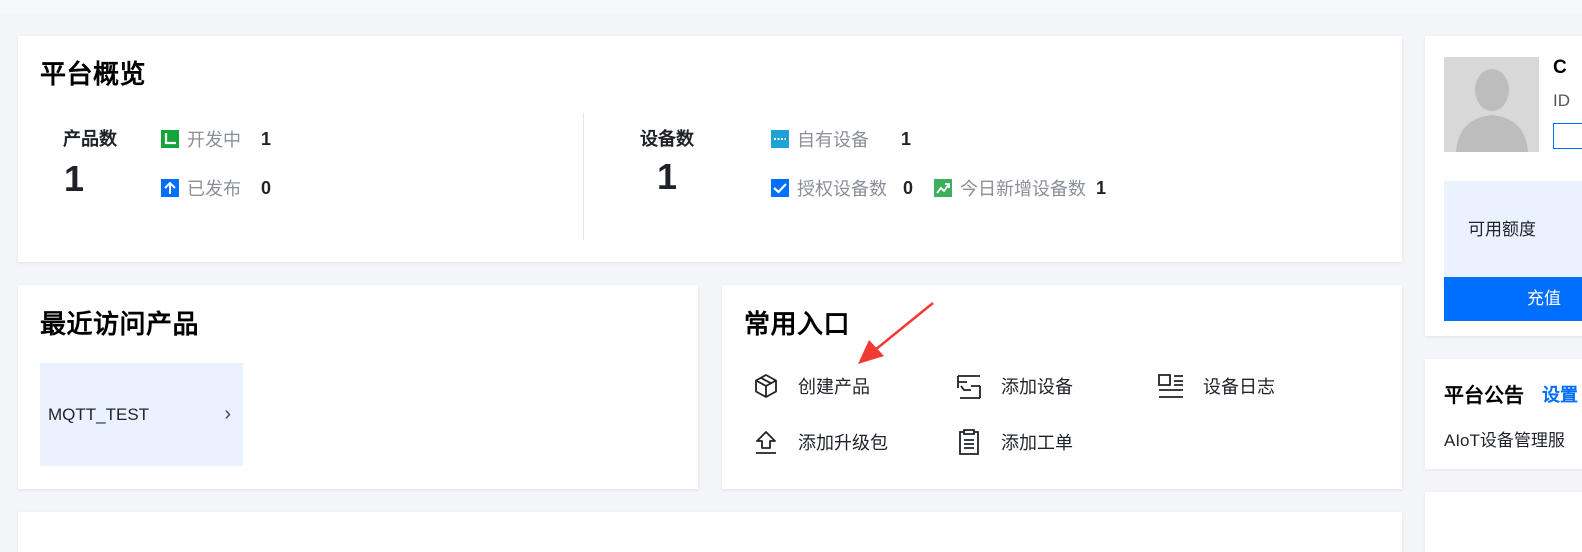 This screenshot has width=1582, height=552. I want to click on create-product-label: 创建产品, so click(834, 387).